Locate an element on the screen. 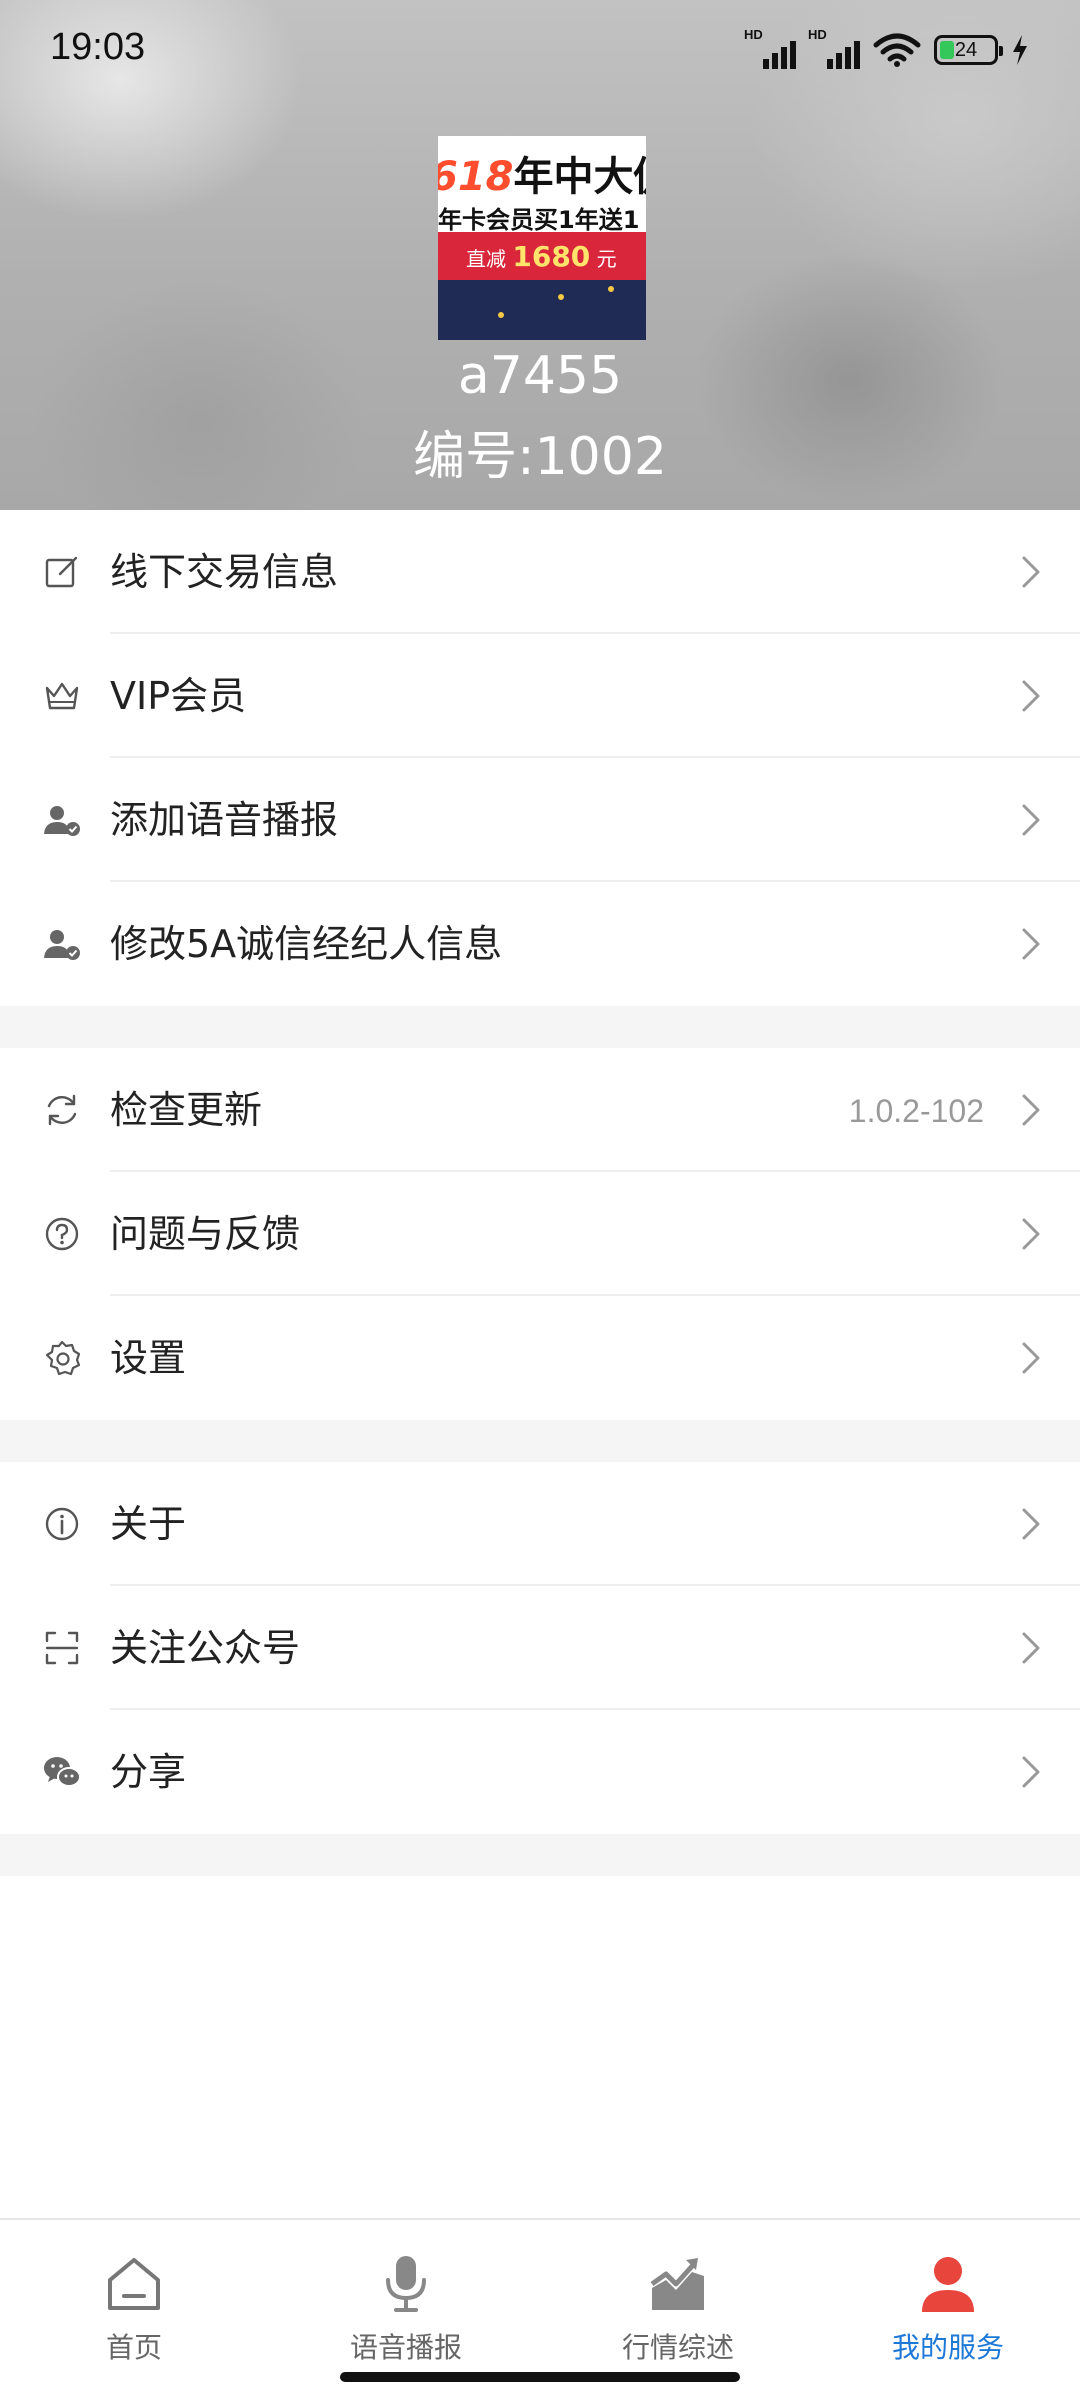 This screenshot has width=1080, height=2400. home-icon is located at coordinates (134, 2284).